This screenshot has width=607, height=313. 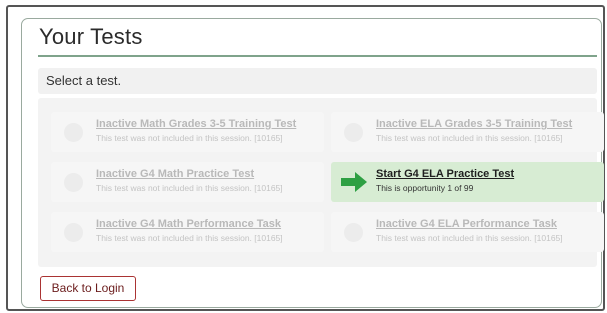 What do you see at coordinates (317, 56) in the screenshot?
I see `title-divider` at bounding box center [317, 56].